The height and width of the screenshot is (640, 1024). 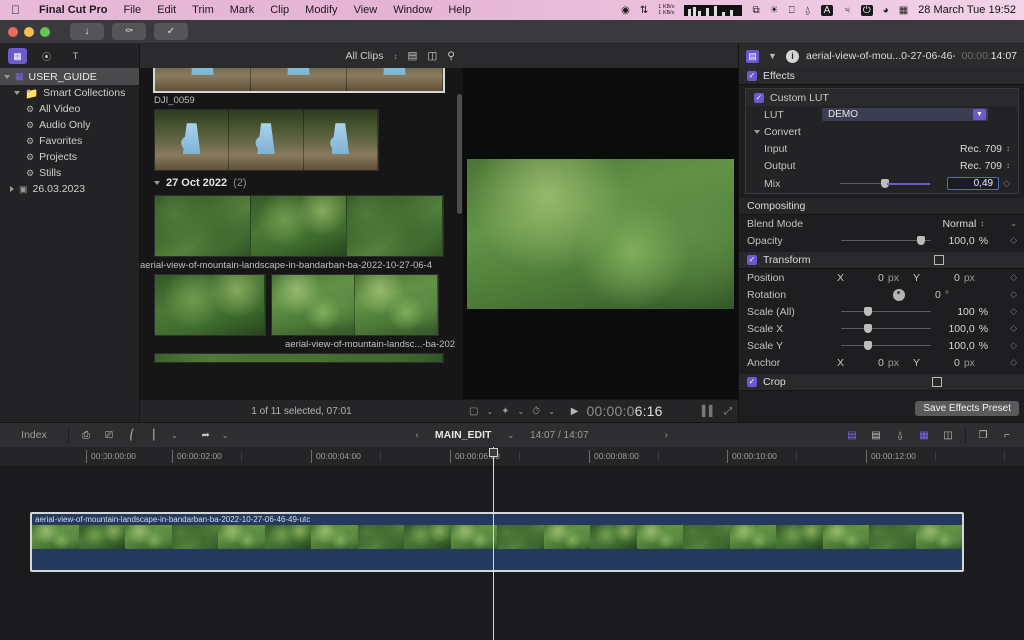 I want to click on wifi-icon: ◕, so click(x=886, y=10).